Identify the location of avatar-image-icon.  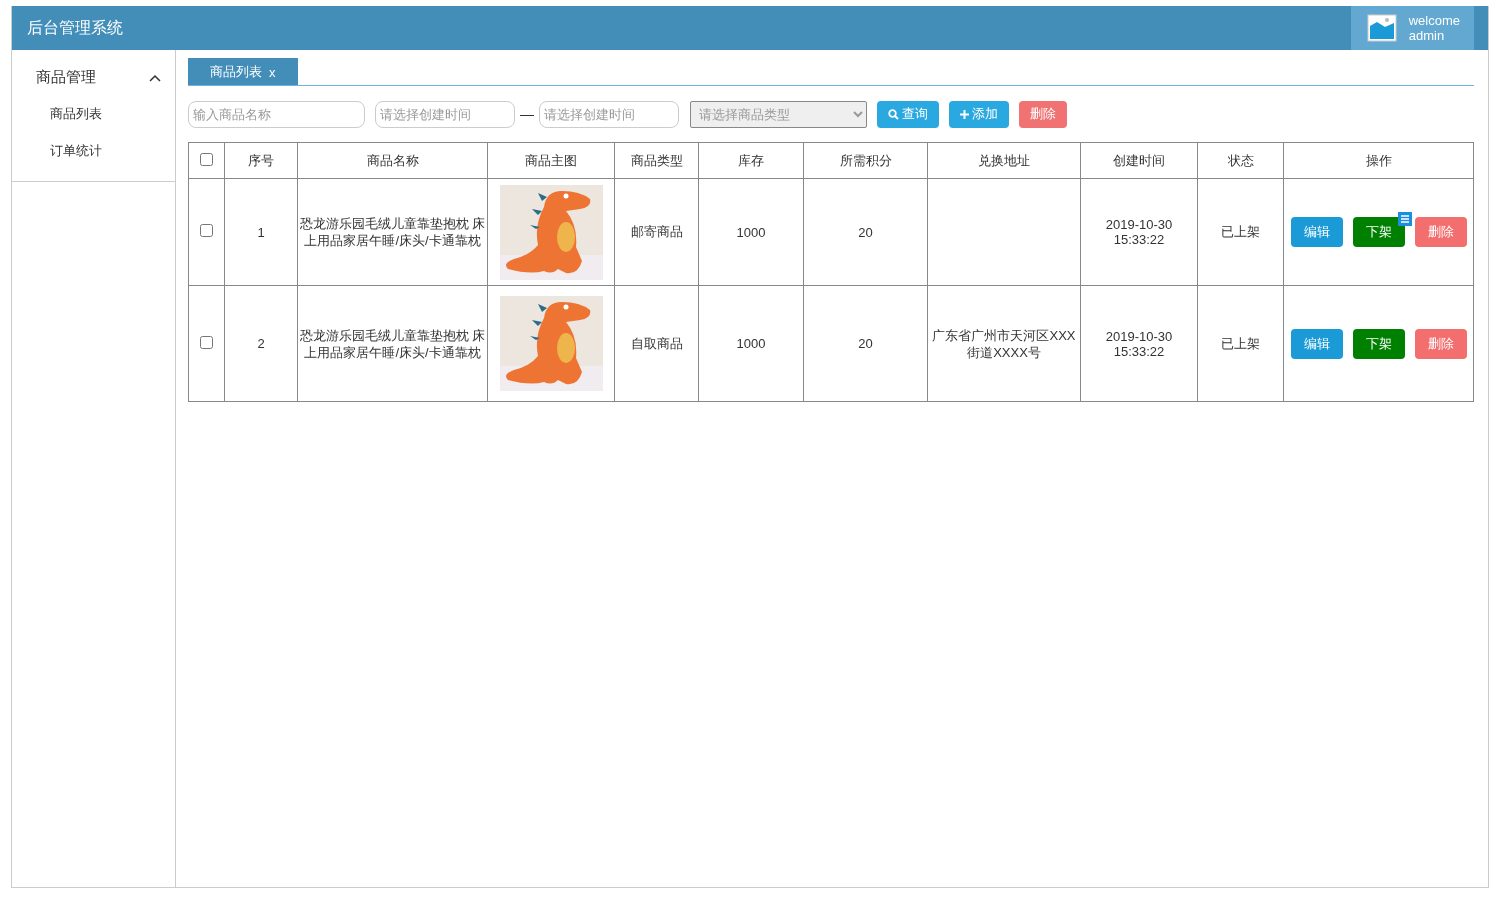
(1381, 28).